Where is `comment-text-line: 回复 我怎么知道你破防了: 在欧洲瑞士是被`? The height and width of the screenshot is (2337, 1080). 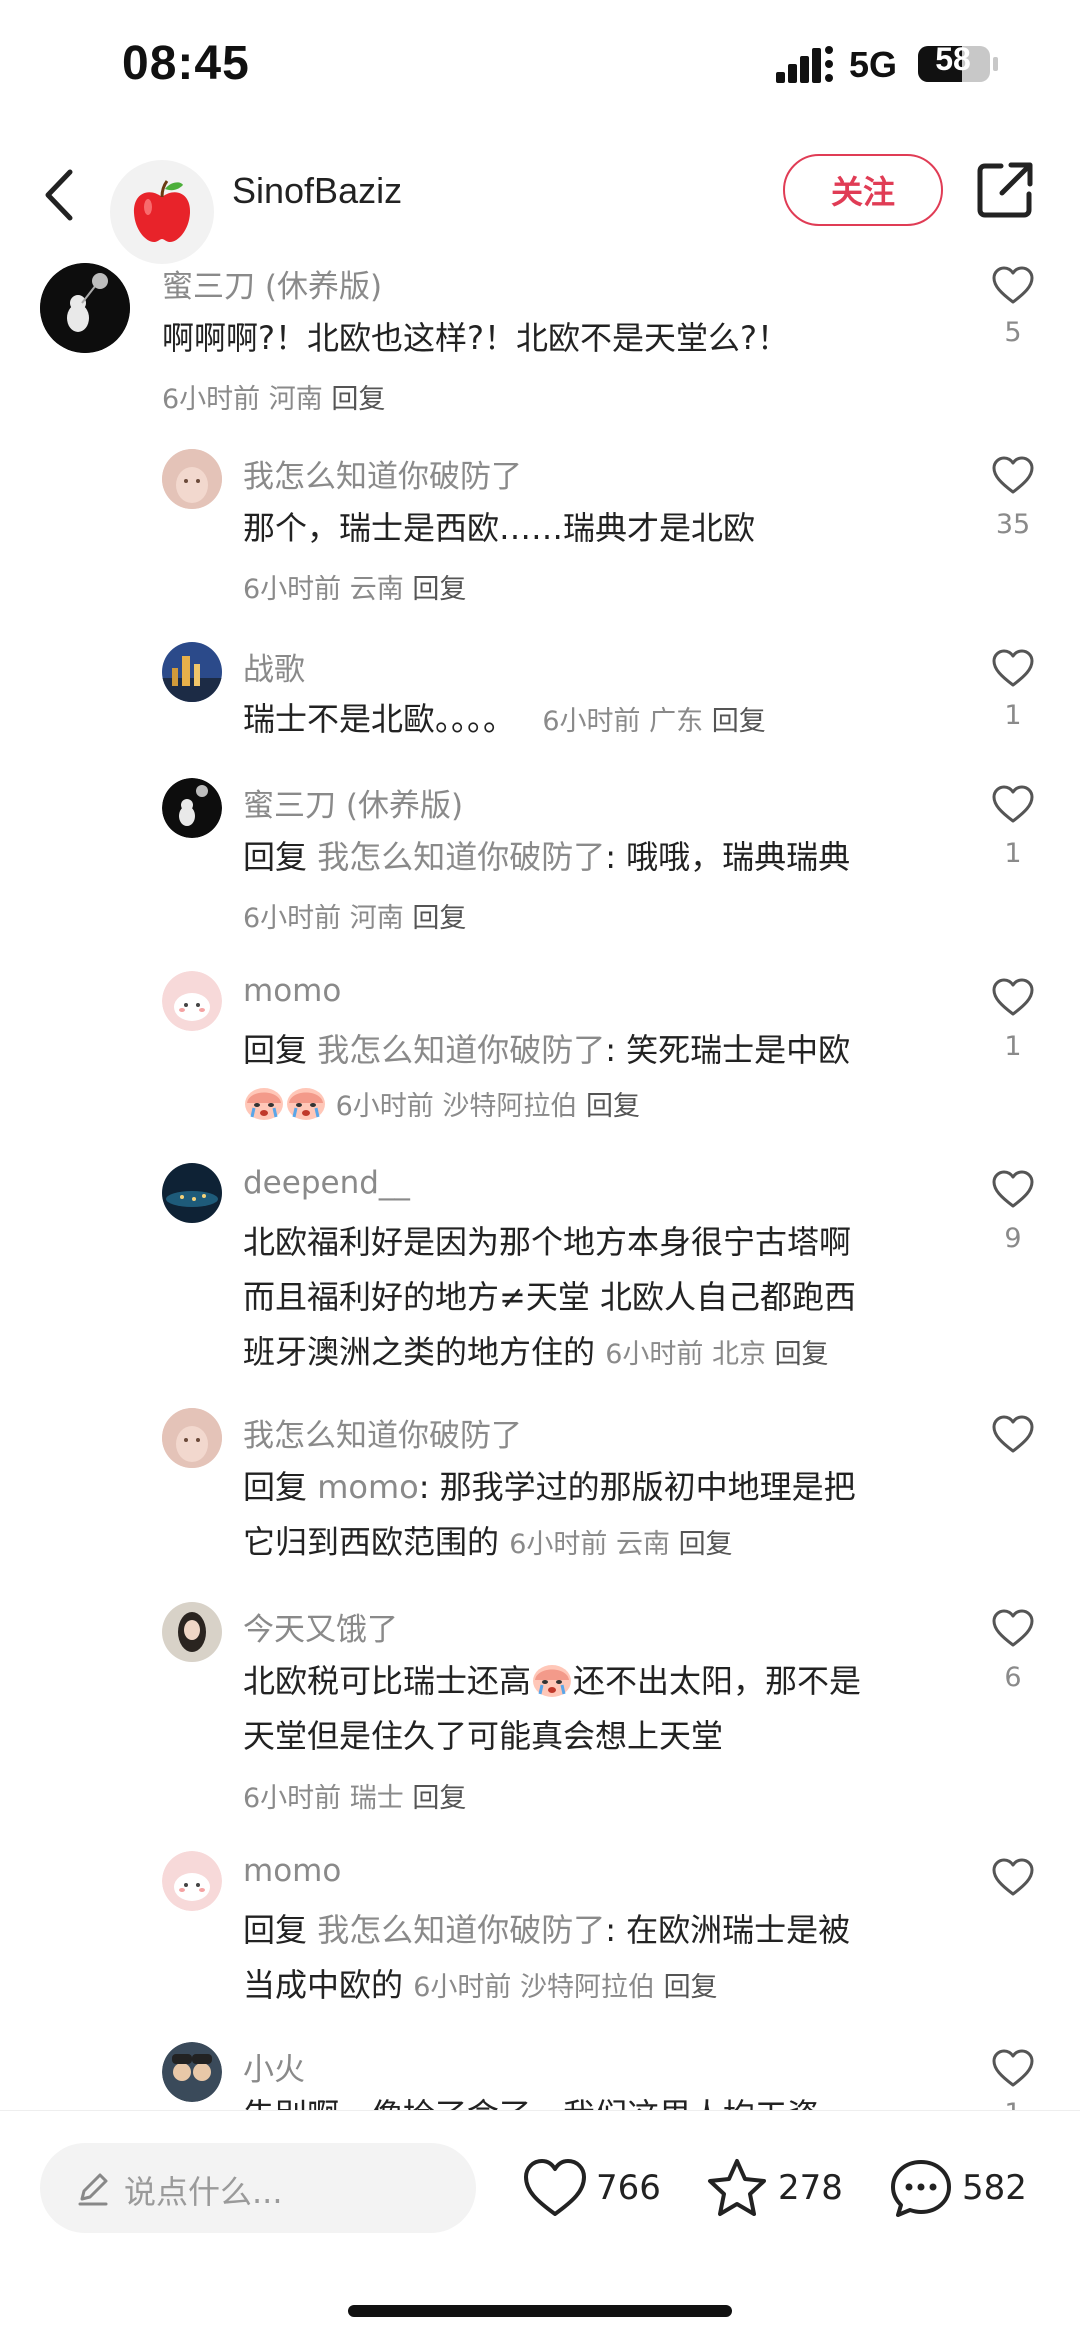
comment-text-line: 回复 我怎么知道你破防了: 在欧洲瑞士是被 is located at coordinates (546, 1930).